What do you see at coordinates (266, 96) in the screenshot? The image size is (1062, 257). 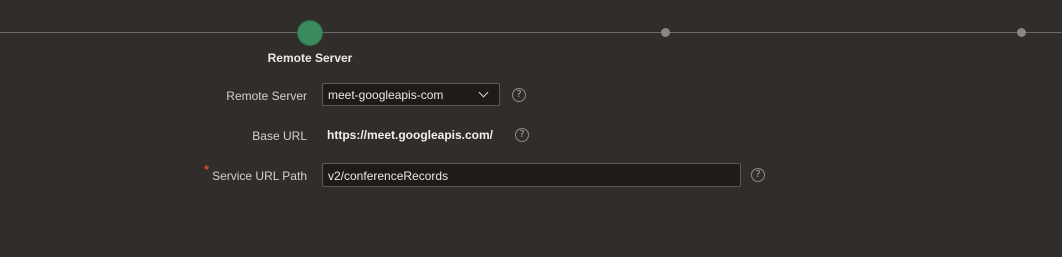 I see `remote-server-label: Remote Server` at bounding box center [266, 96].